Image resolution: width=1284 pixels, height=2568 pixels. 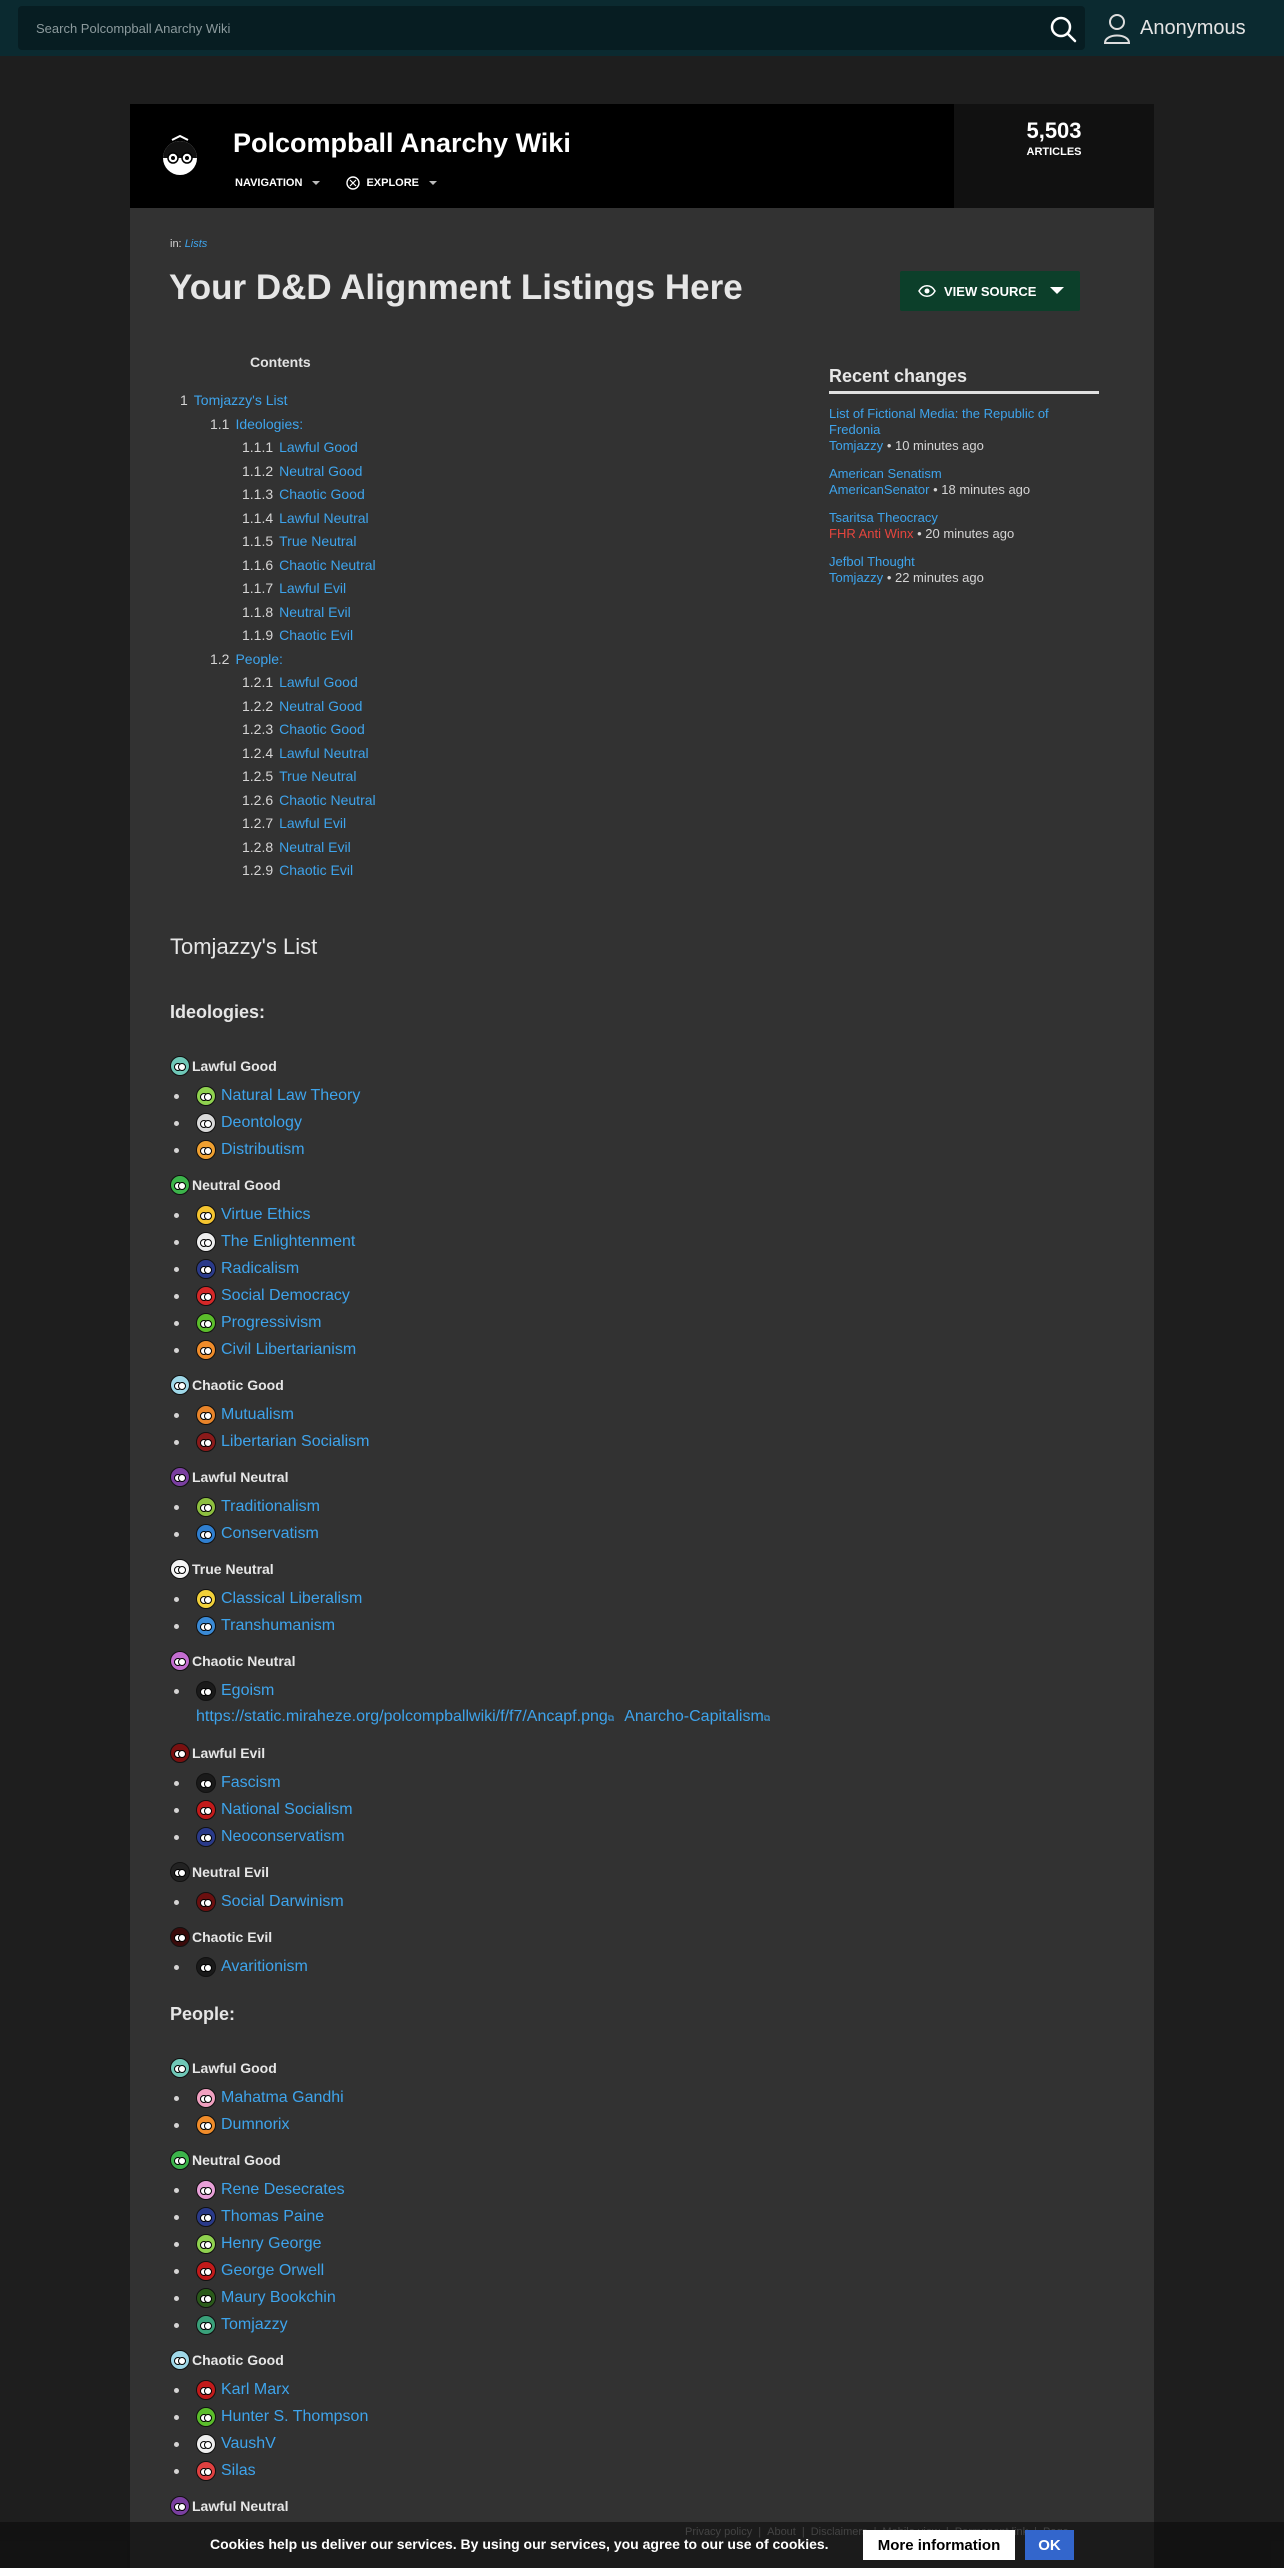 I want to click on toc-item: 1.2.4 Lawful Neutral, so click(x=305, y=753).